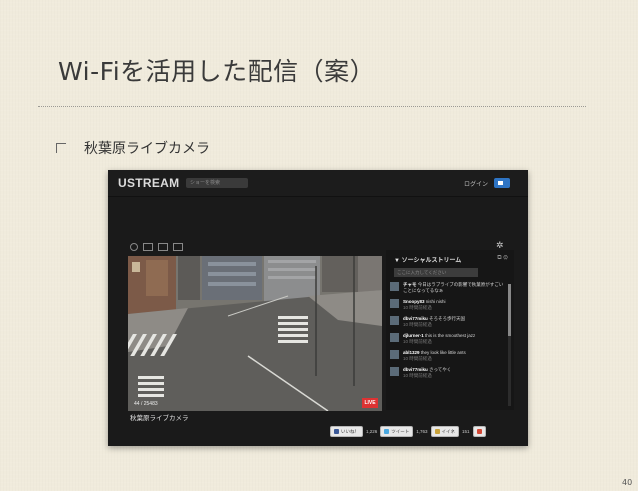 The width and height of the screenshot is (638, 491). I want to click on iine-count: 151, so click(466, 431).